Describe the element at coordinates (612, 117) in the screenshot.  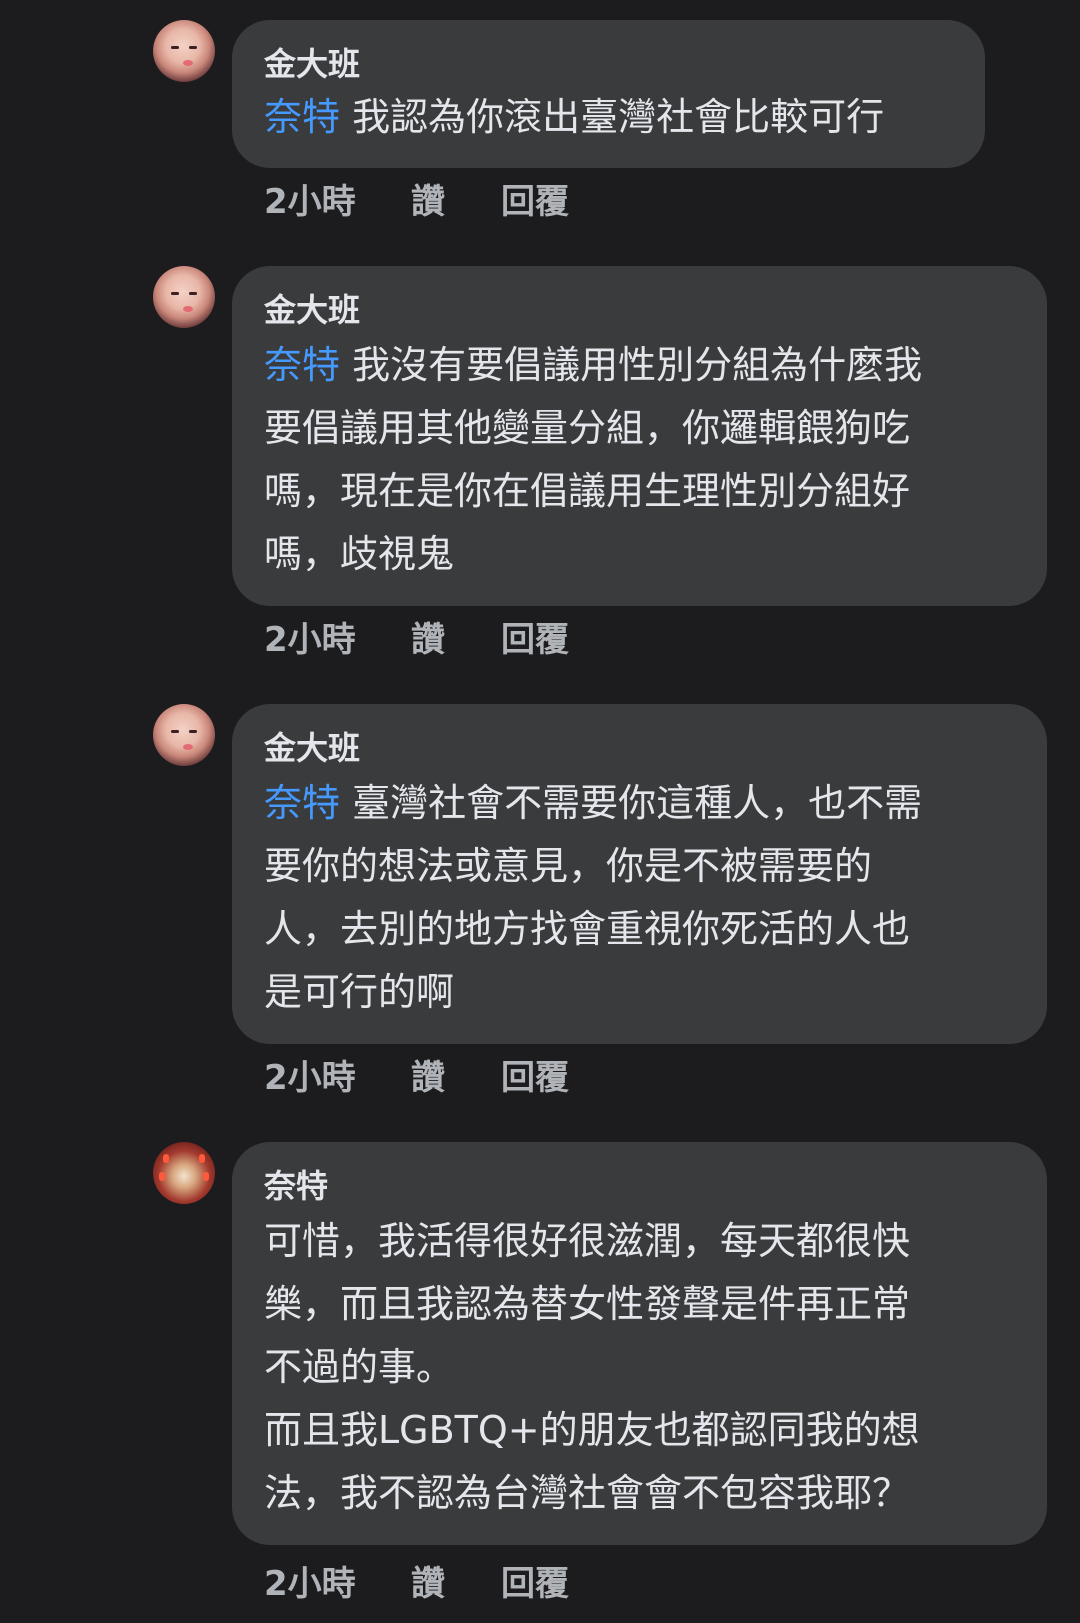
I see `comment-body: 我認為你滾出臺灣社會比較可行` at that location.